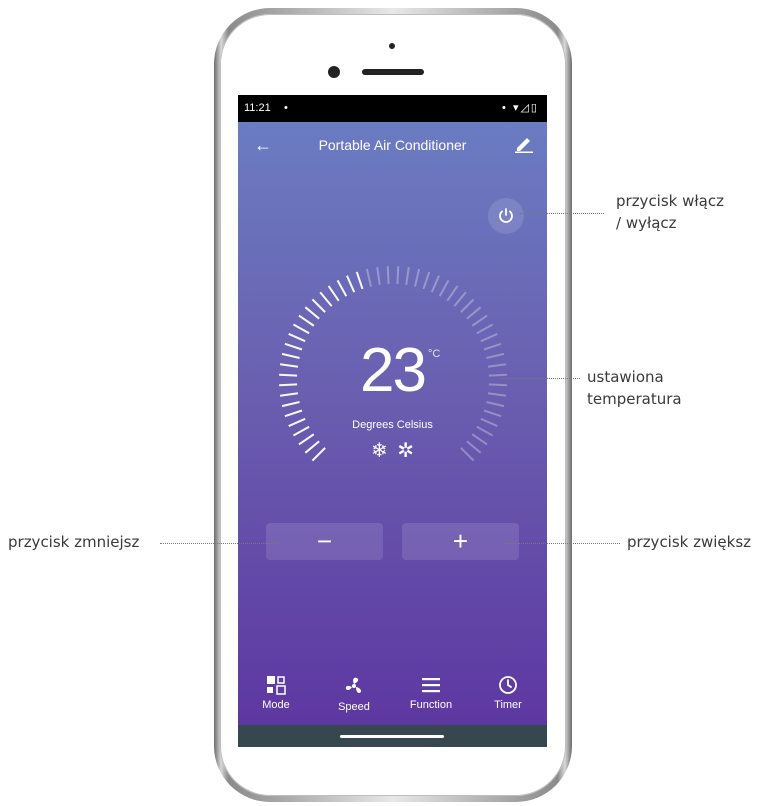 Image resolution: width=768 pixels, height=806 pixels. I want to click on power-button, so click(506, 216).